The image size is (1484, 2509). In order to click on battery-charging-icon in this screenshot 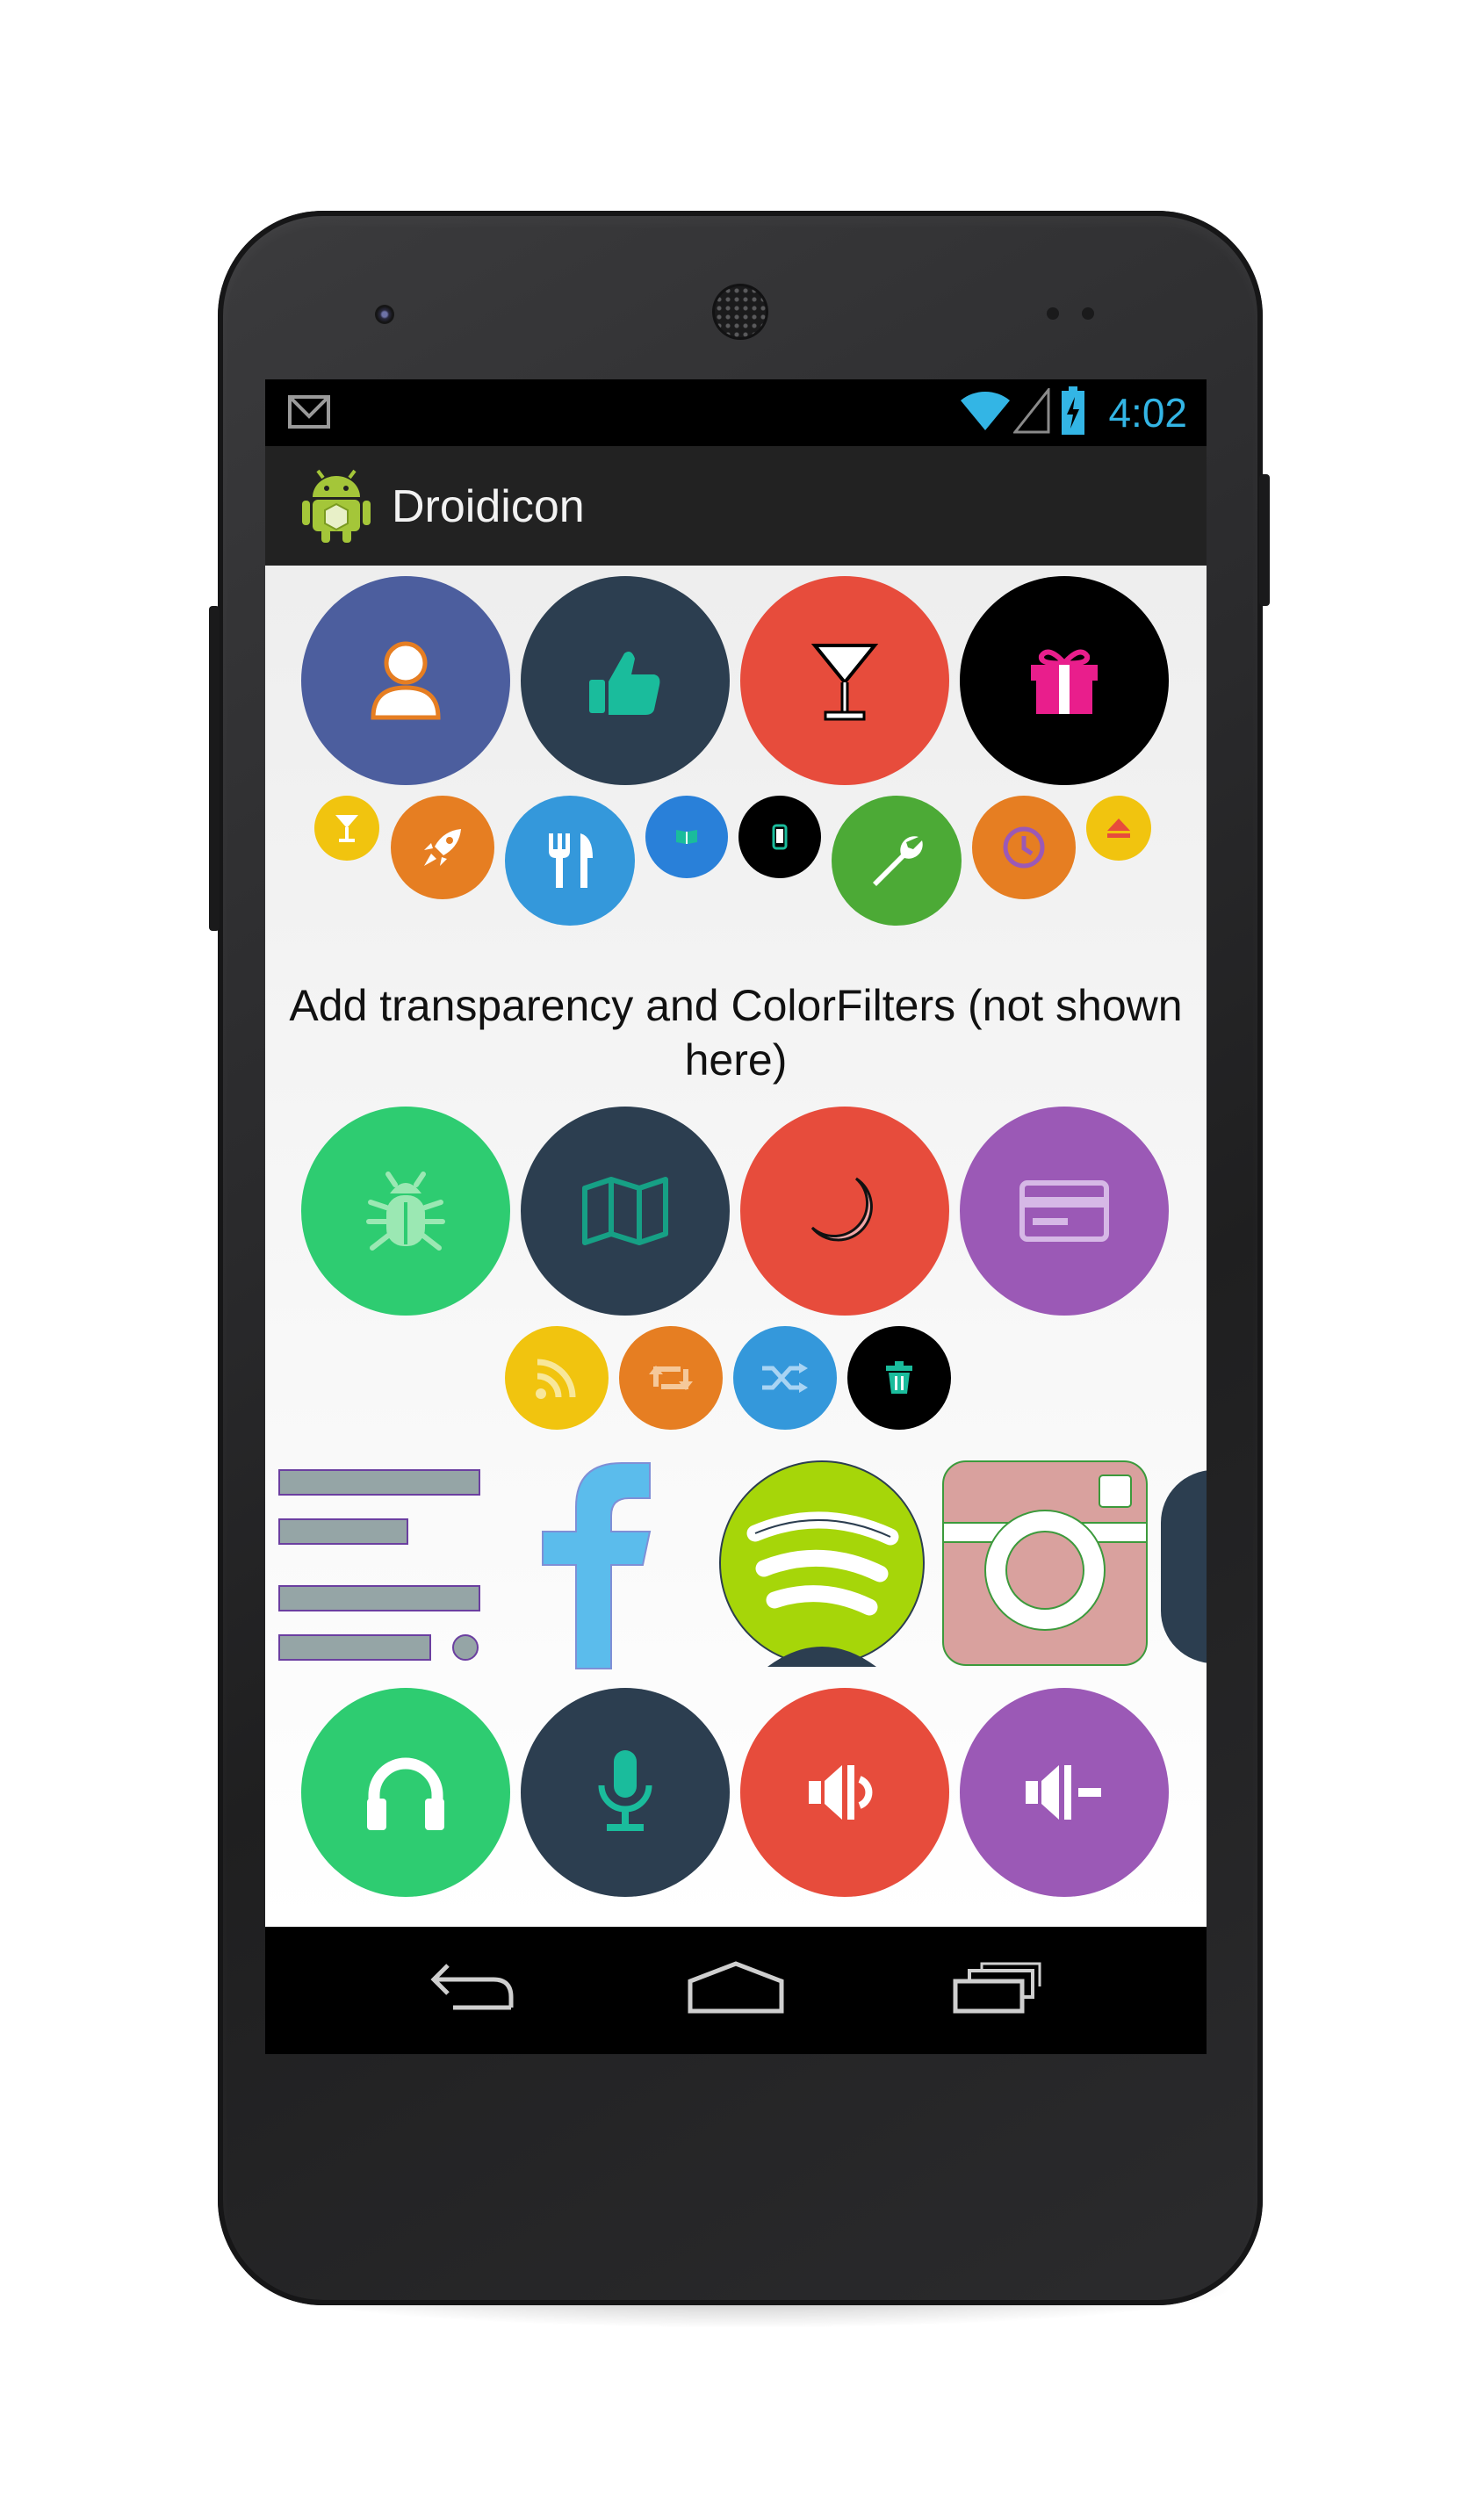, I will do `click(1073, 413)`.